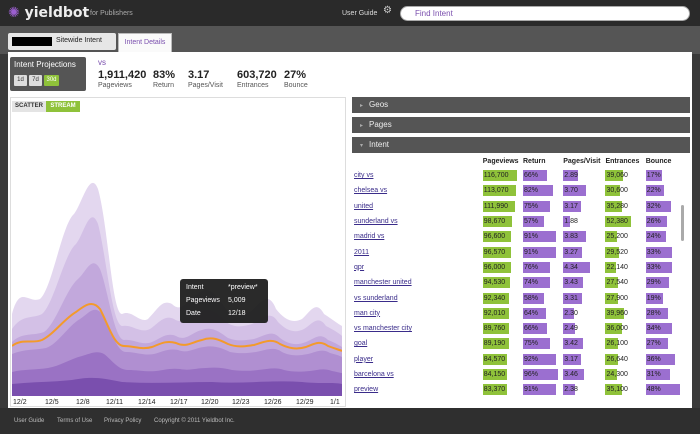  Describe the element at coordinates (205, 79) in the screenshot. I see `stat-pages-visit: 3.17 Pages/Visit` at that location.